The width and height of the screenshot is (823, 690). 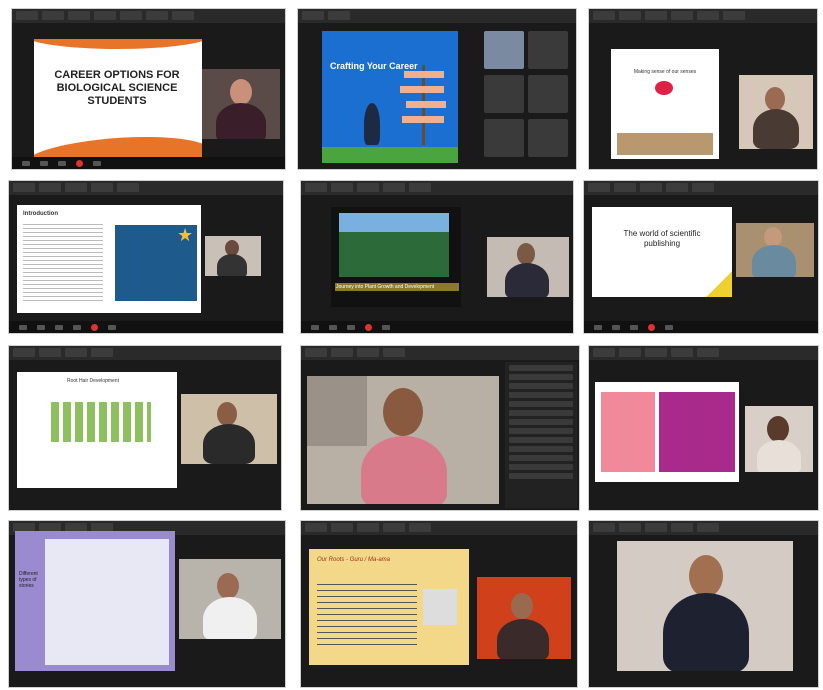 I want to click on star-icon: ★, so click(x=185, y=235).